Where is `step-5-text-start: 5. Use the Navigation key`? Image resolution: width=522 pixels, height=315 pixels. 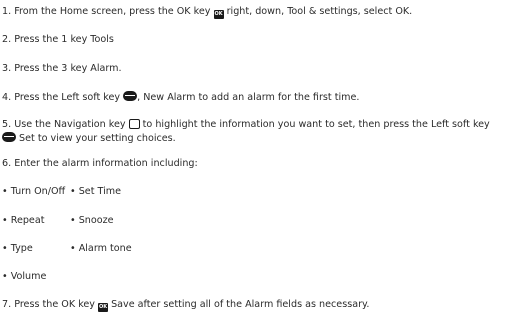 step-5-text-start: 5. Use the Navigation key is located at coordinates (65, 124).